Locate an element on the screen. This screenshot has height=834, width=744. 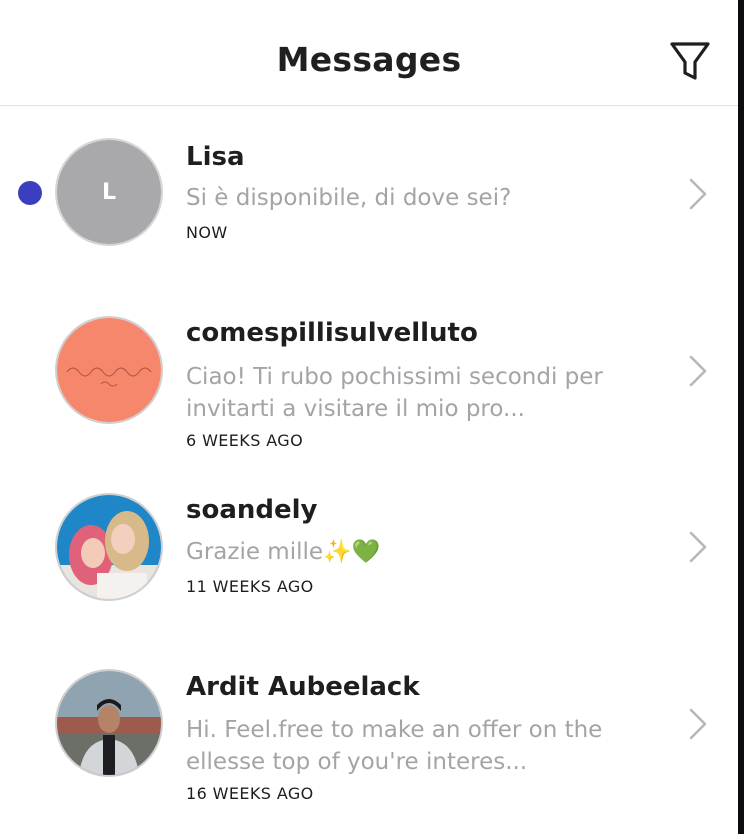
window-edge is located at coordinates (741, 417).